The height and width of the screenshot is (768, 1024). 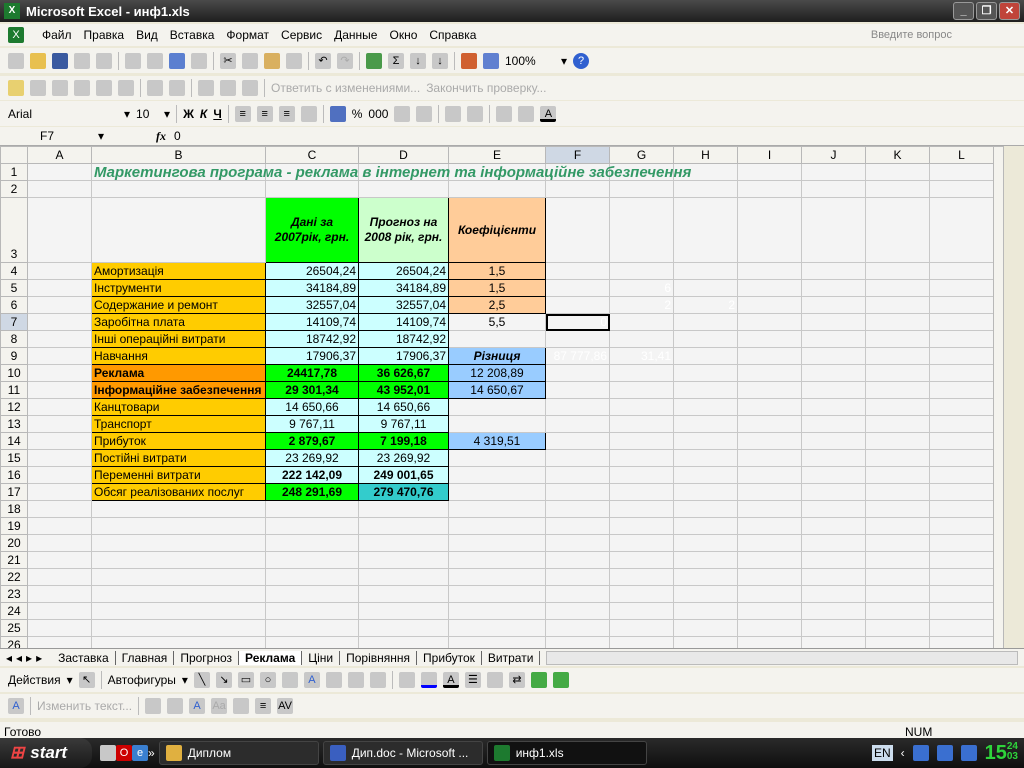 What do you see at coordinates (1001, 753) in the screenshot?
I see `clock: 15 24 03` at bounding box center [1001, 753].